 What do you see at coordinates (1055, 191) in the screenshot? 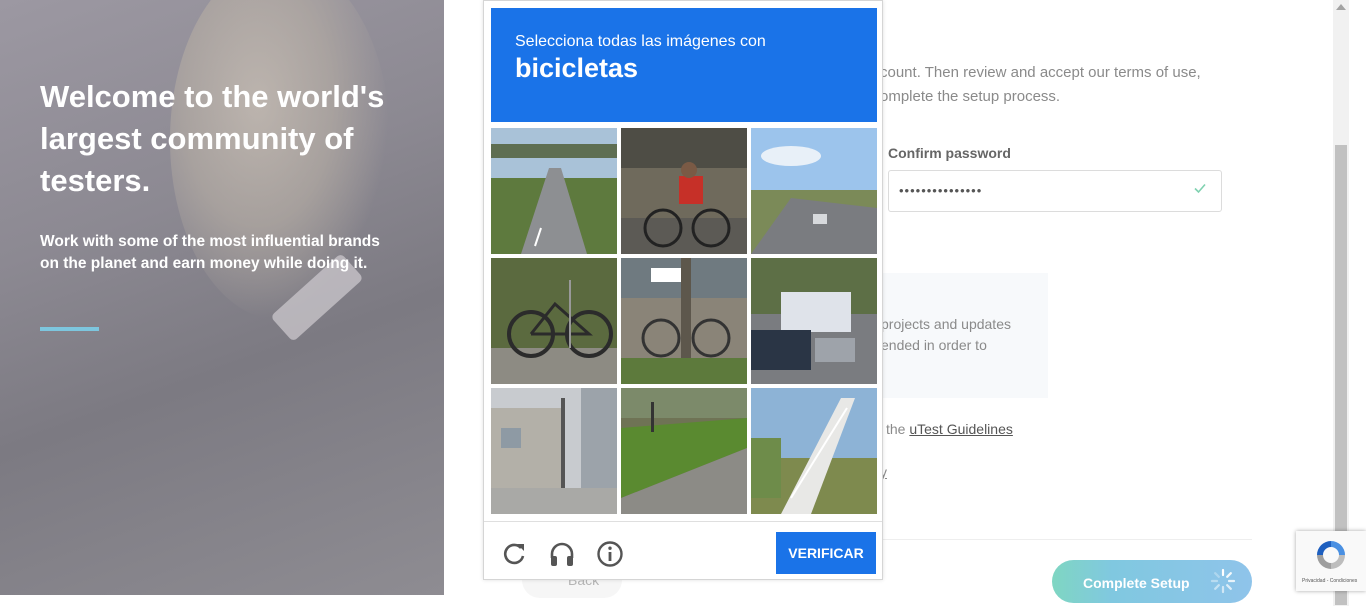
I see `confirm-password-field: •••••••••••••••` at bounding box center [1055, 191].